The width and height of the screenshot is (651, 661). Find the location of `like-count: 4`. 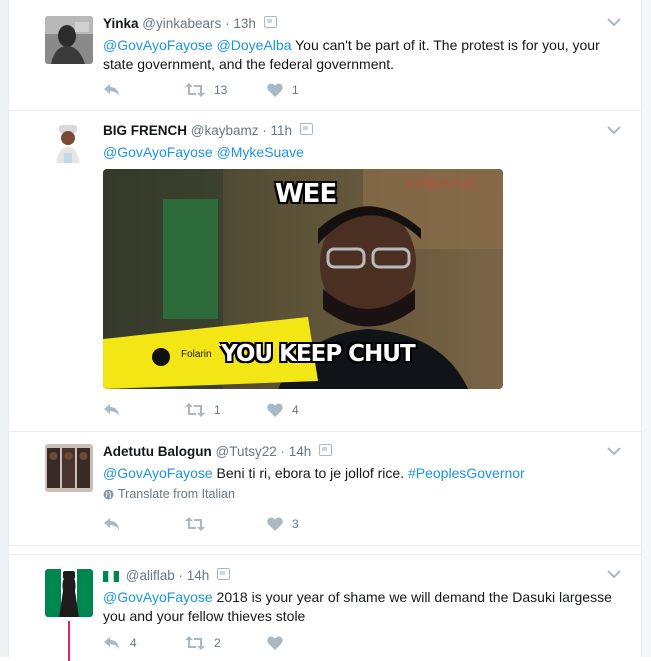

like-count: 4 is located at coordinates (295, 410).